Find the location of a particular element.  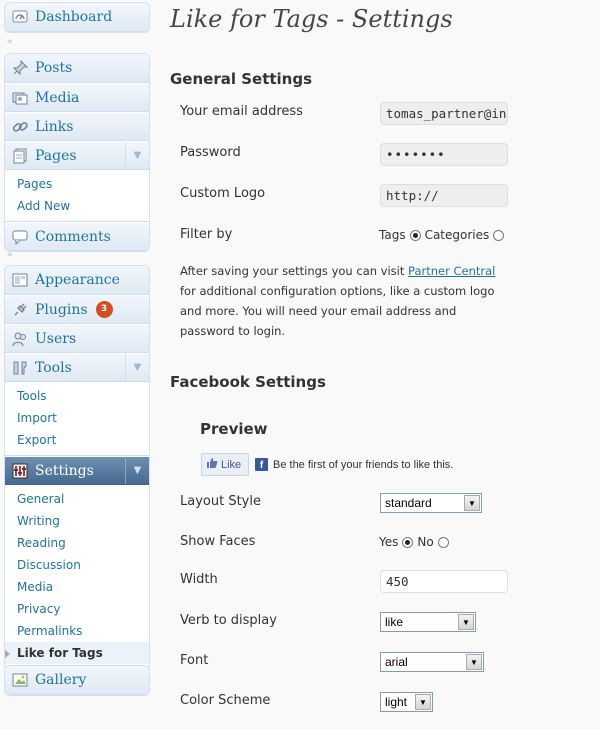

menu-settings: Settings ▼ is located at coordinates (77, 470).